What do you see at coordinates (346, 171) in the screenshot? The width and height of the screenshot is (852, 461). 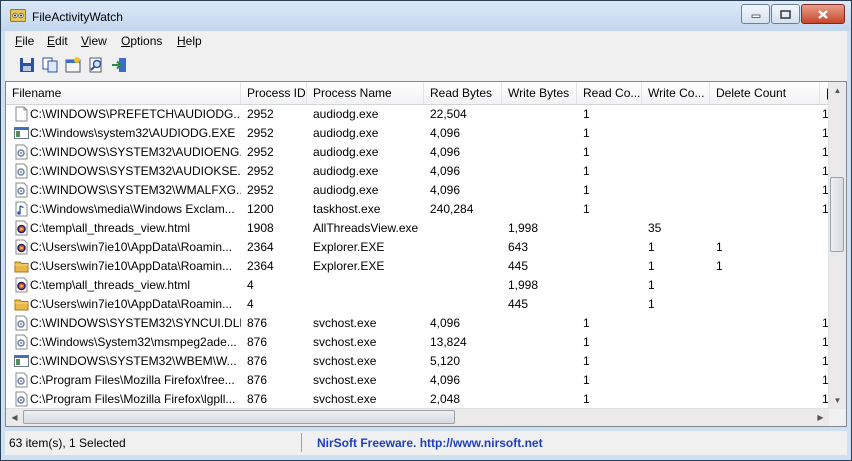 I see `cell-process-name: audiodg.exe` at bounding box center [346, 171].